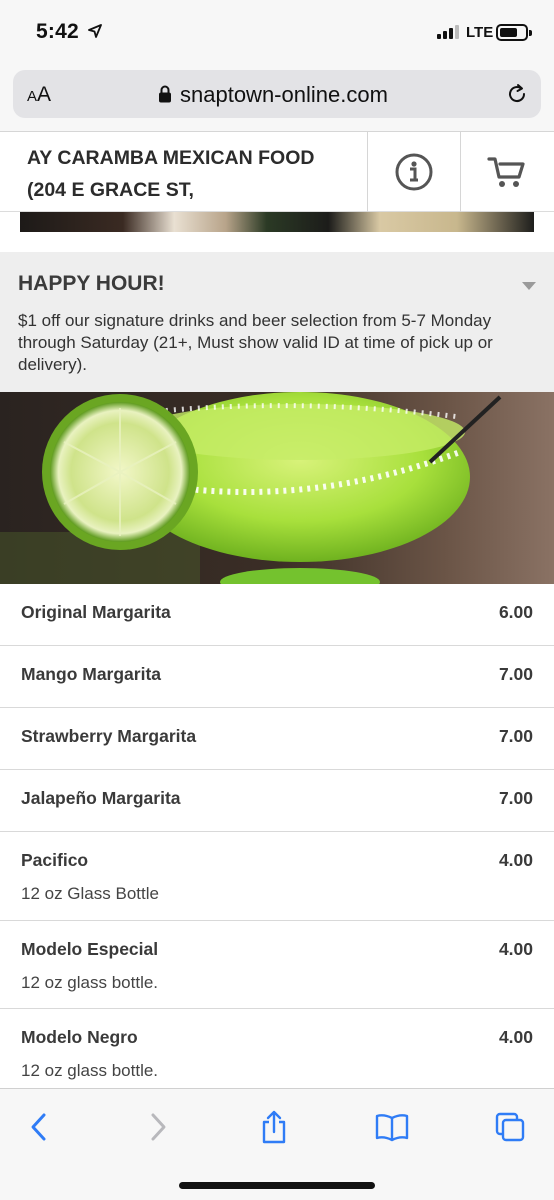  What do you see at coordinates (109, 736) in the screenshot?
I see `item-name: Strawberry Margarita` at bounding box center [109, 736].